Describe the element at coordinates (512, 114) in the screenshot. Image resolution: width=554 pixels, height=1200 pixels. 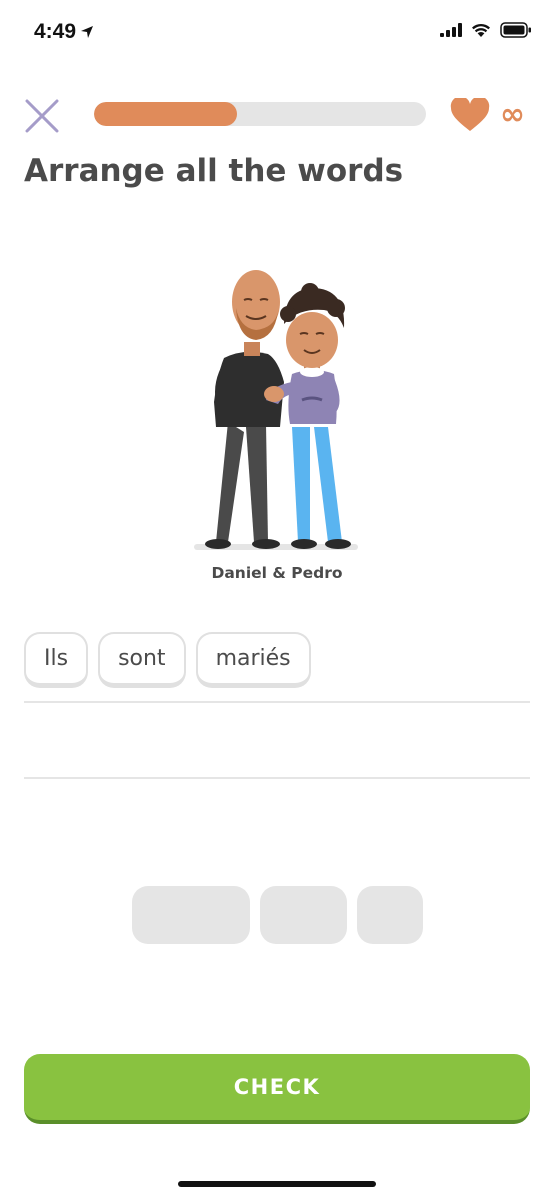
I see `lives-count: ∞` at that location.